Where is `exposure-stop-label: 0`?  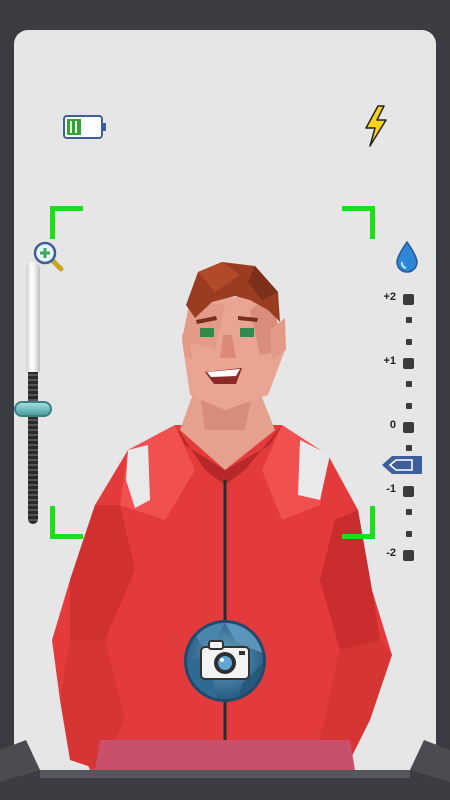 exposure-stop-label: 0 is located at coordinates (392, 425).